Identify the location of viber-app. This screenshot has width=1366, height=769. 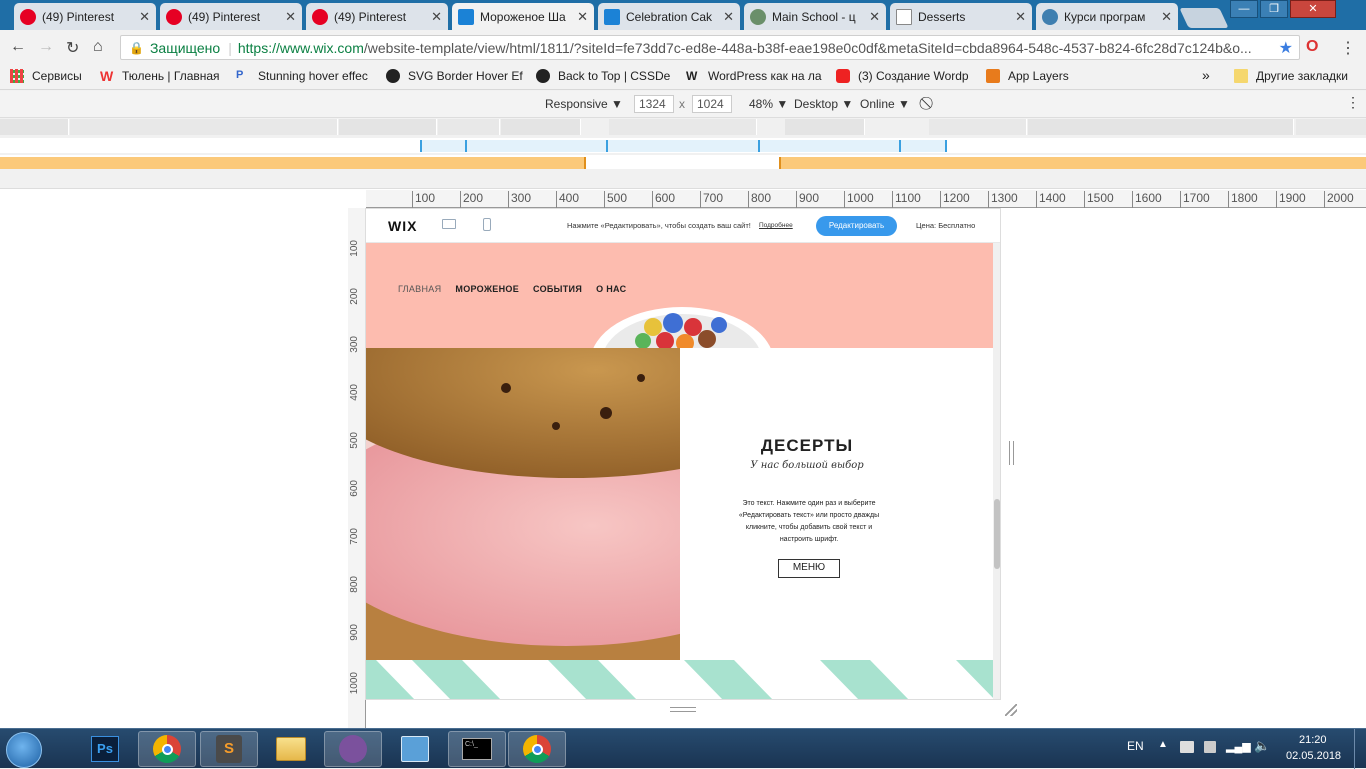
(353, 749).